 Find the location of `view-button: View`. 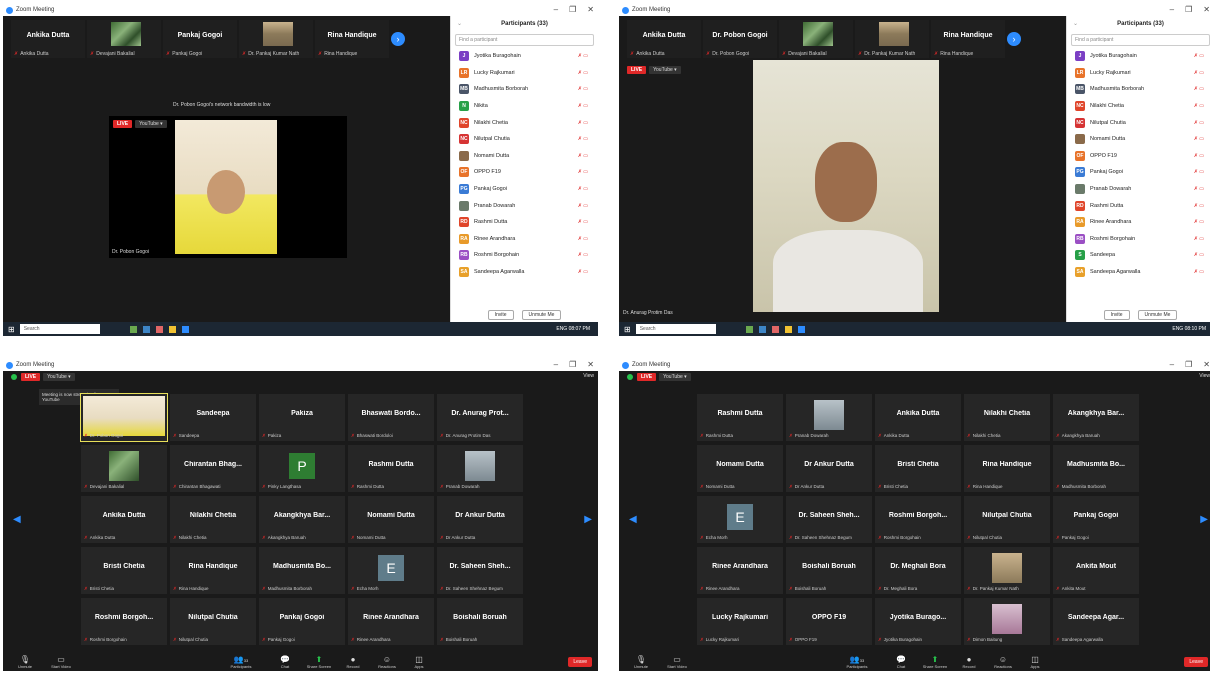

view-button: View is located at coordinates (1204, 376).